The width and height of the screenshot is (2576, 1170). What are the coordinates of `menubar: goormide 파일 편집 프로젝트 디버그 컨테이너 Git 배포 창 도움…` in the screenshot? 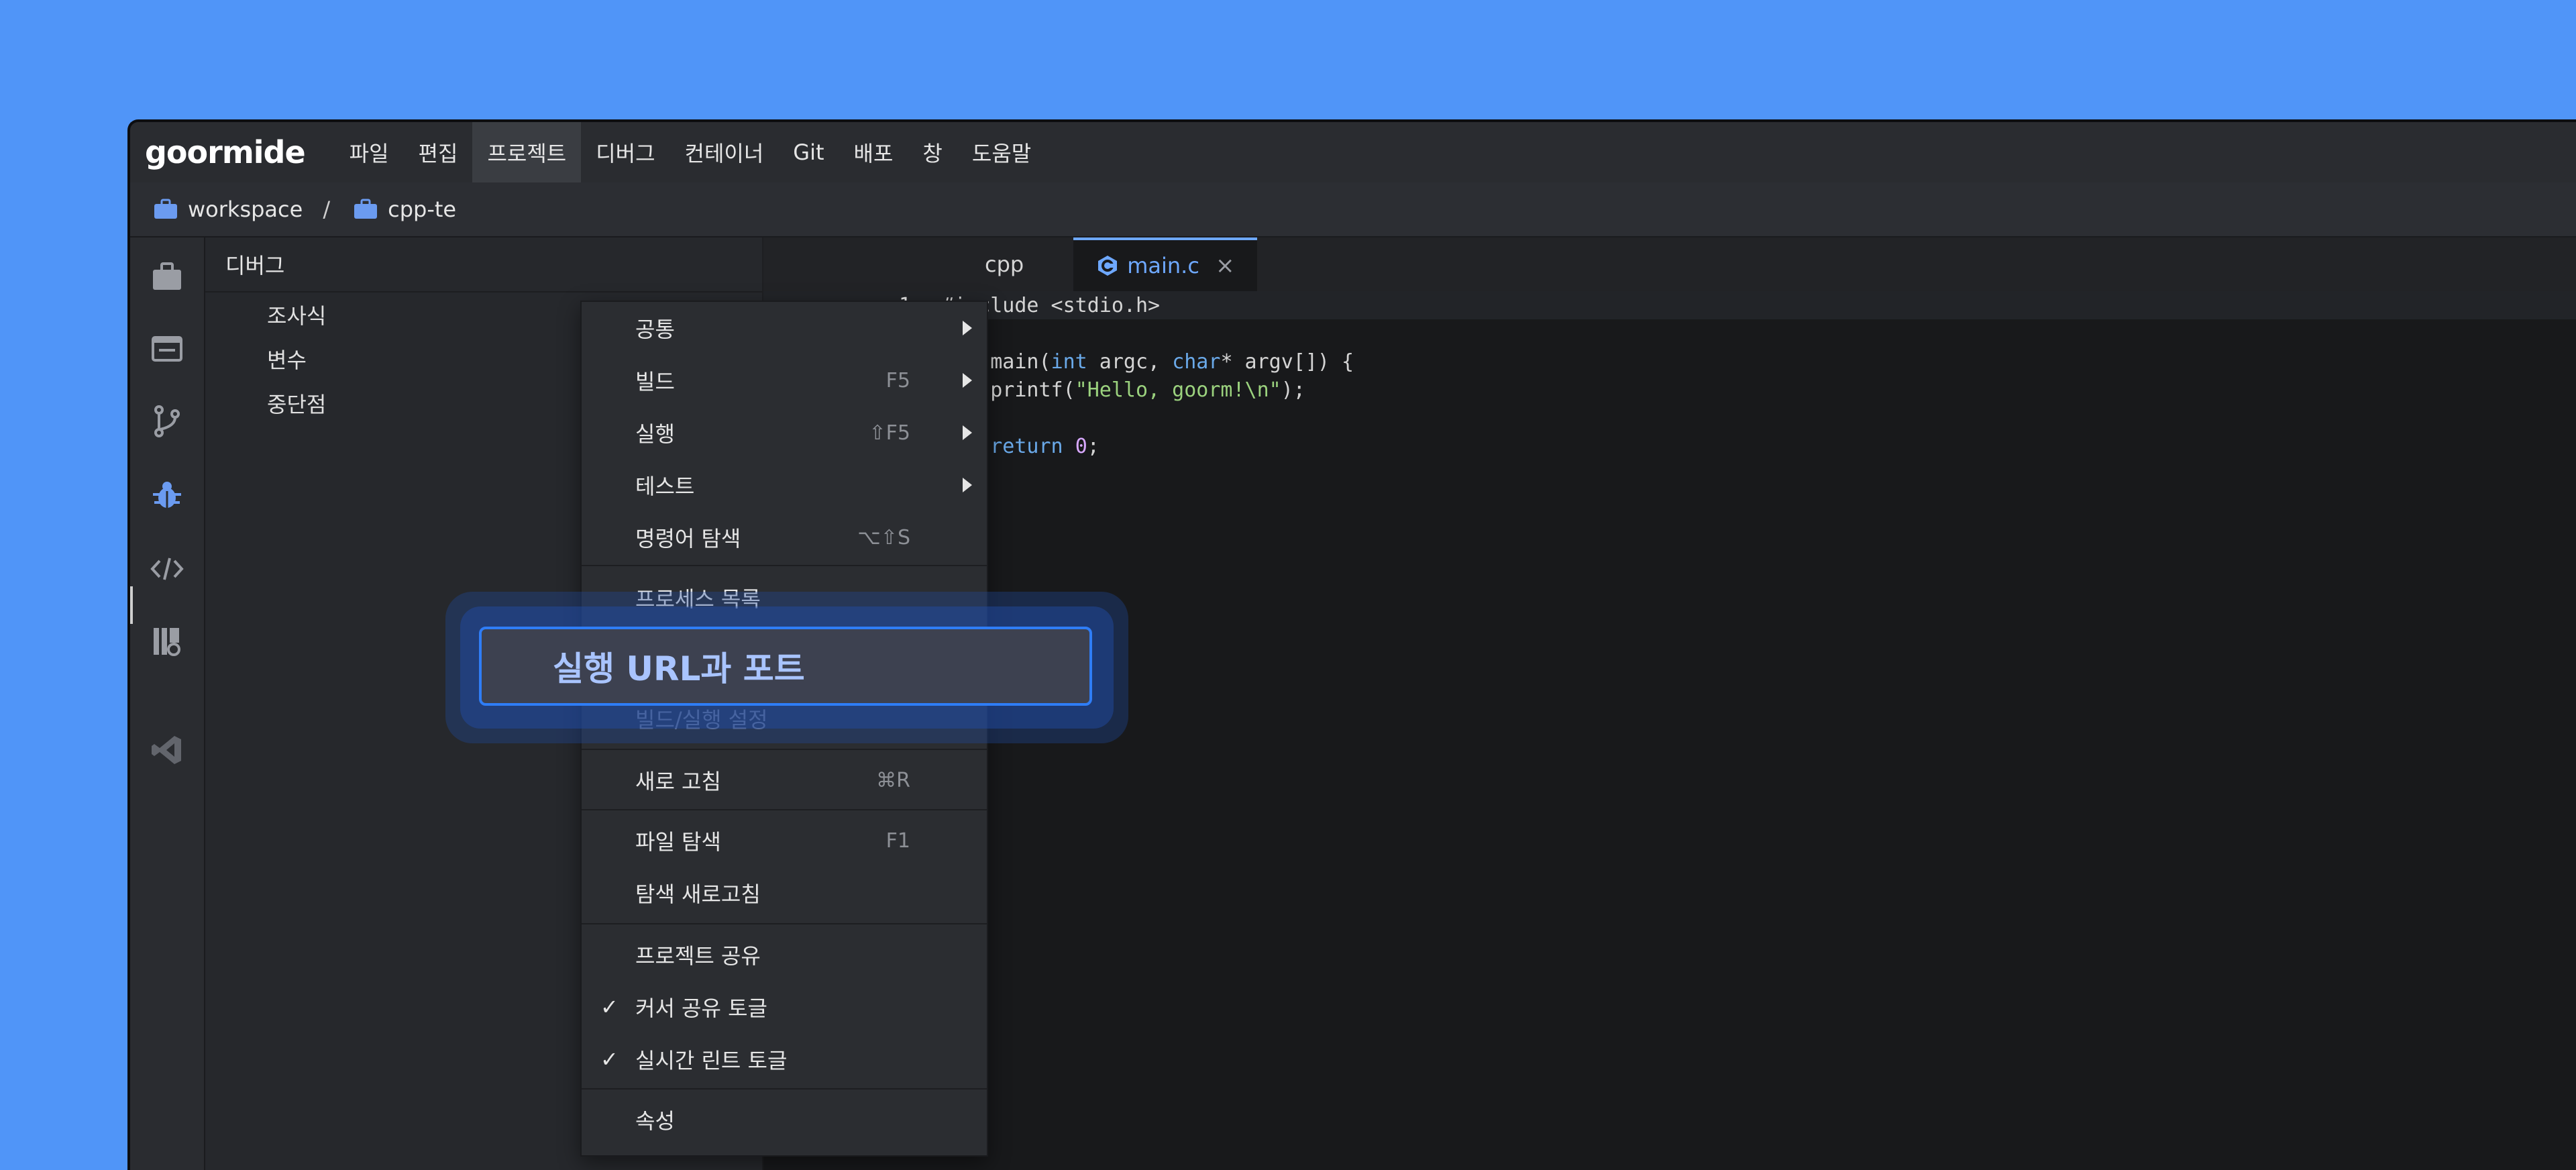 It's located at (1353, 152).